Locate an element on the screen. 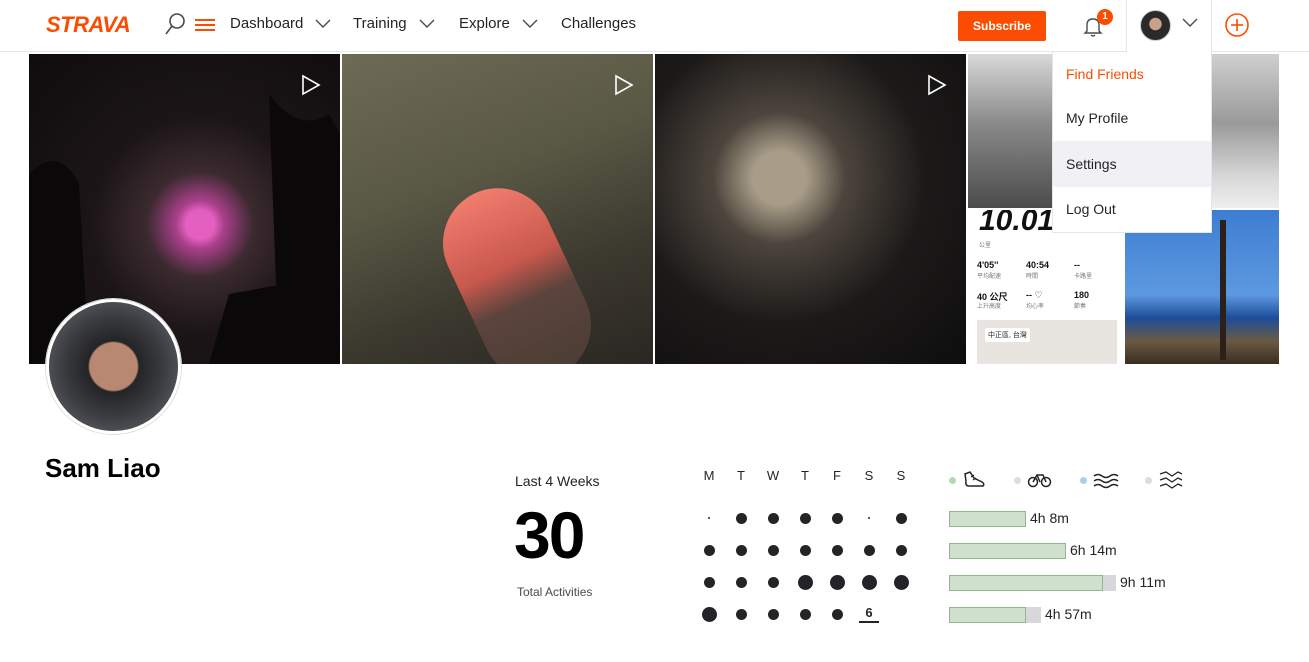  photo-map-label: 中正區, 台灣 is located at coordinates (1007, 335).